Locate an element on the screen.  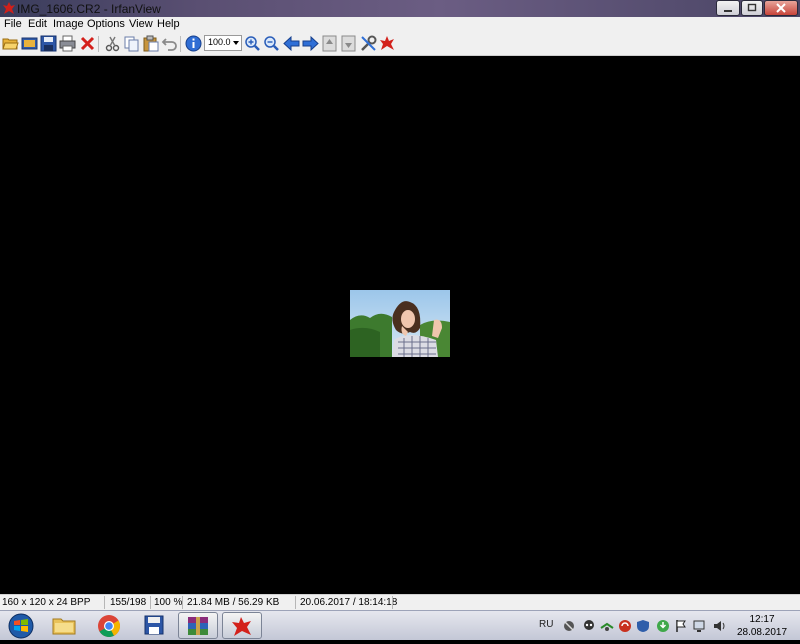
tray-network-icon is located at coordinates (607, 626).